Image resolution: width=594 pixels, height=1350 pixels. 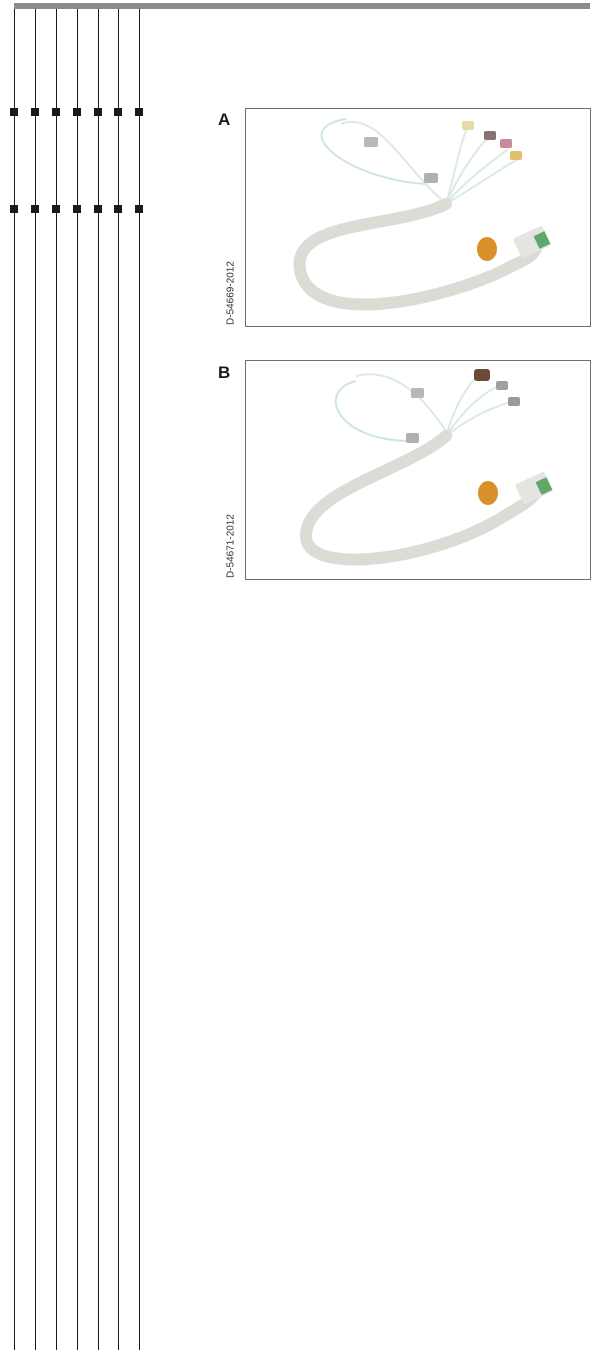 I want to click on figure-b-code: D-54671-2012, so click(x=231, y=546).